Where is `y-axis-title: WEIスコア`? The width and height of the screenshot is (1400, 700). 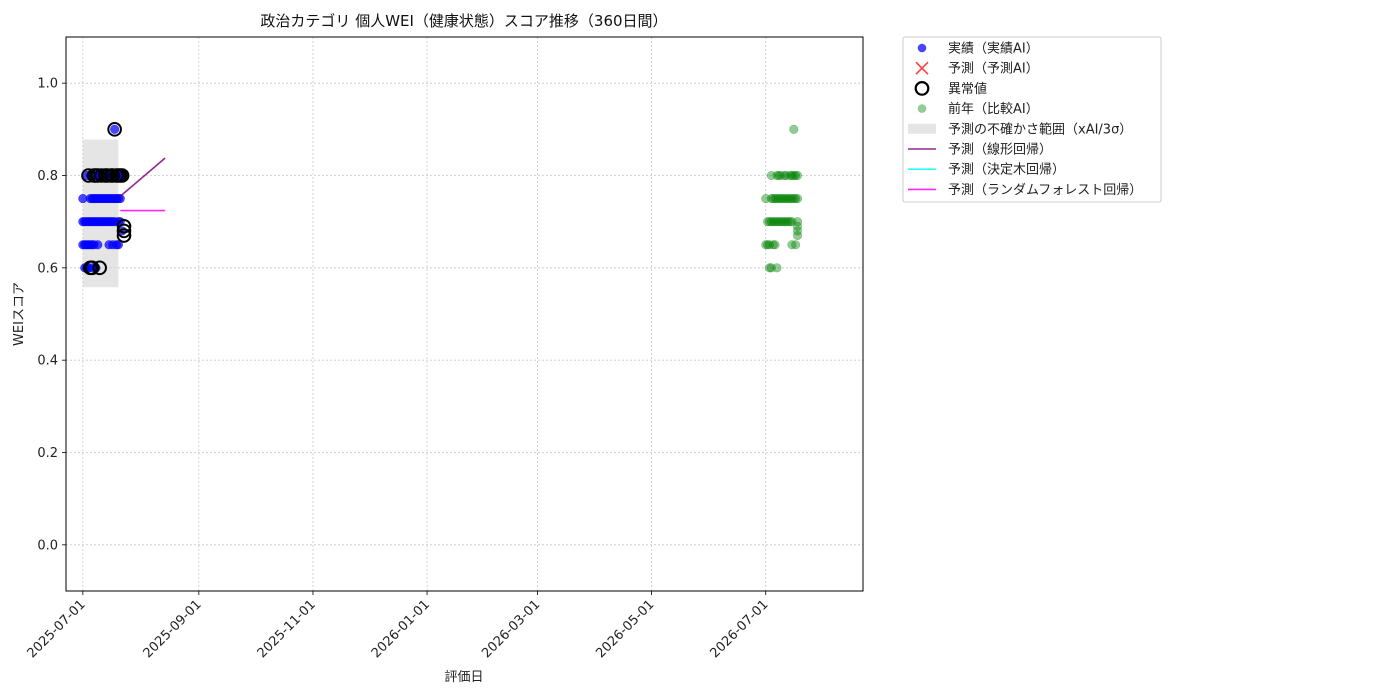
y-axis-title: WEIスコア is located at coordinates (19, 314).